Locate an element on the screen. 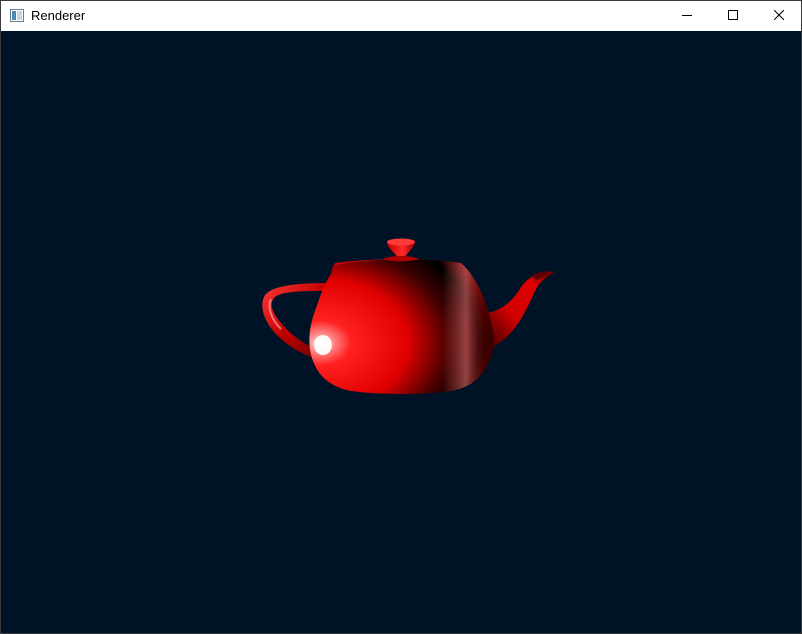 The height and width of the screenshot is (634, 802). minimize-button is located at coordinates (687, 16).